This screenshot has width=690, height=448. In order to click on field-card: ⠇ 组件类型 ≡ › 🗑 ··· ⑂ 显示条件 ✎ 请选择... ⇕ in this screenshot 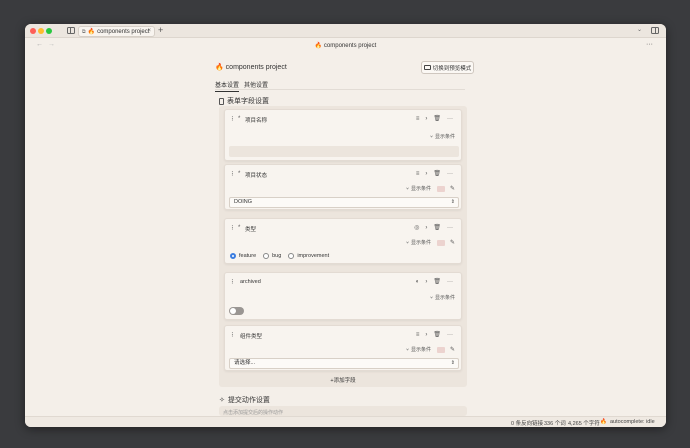, I will do `click(343, 348)`.